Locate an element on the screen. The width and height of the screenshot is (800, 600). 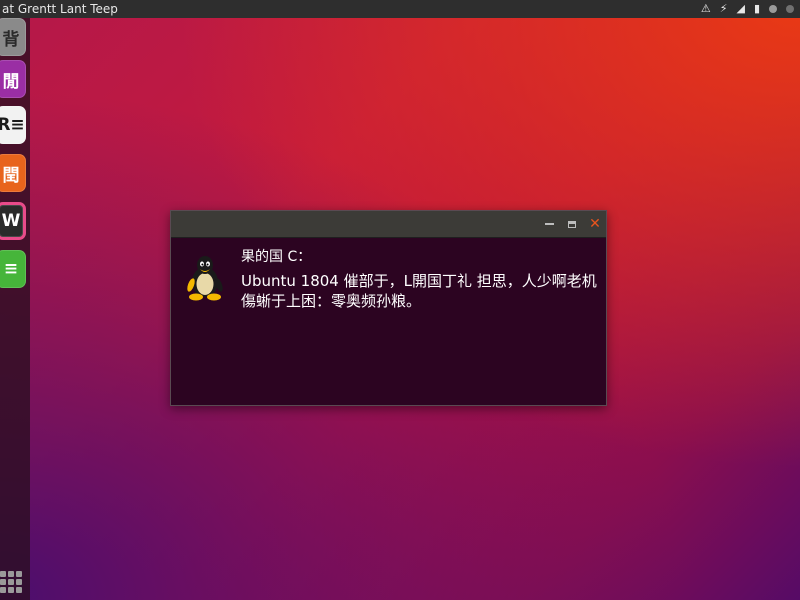
signal-icon: ◢ is located at coordinates (740, 9).